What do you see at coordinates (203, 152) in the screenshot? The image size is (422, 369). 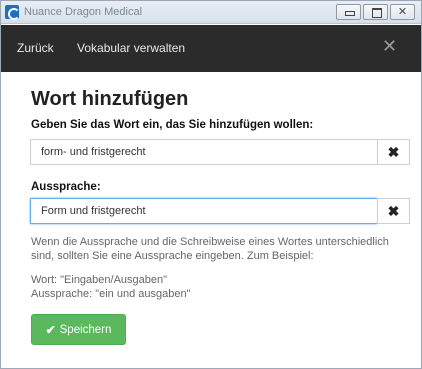 I see `word-input` at bounding box center [203, 152].